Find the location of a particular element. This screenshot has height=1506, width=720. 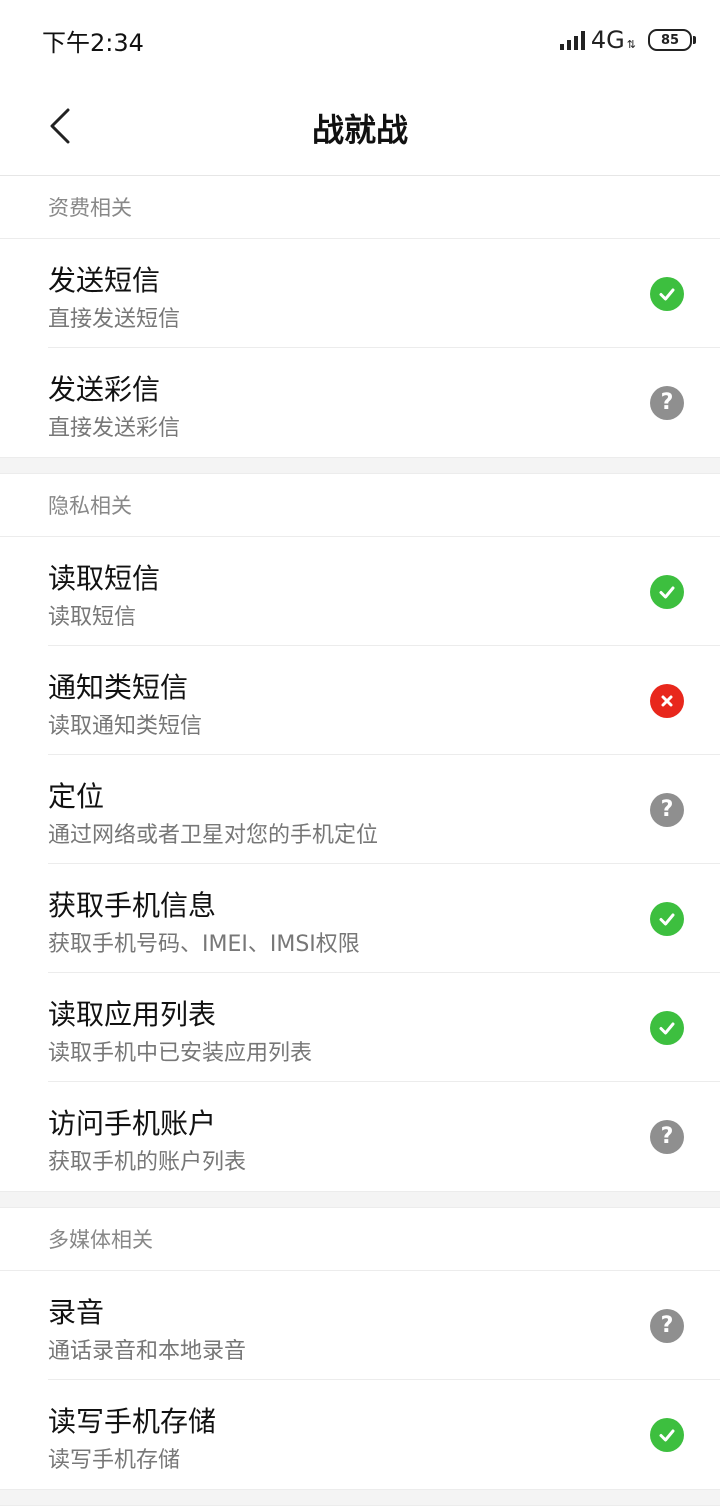

status-time: 下午2:34 is located at coordinates (93, 42).